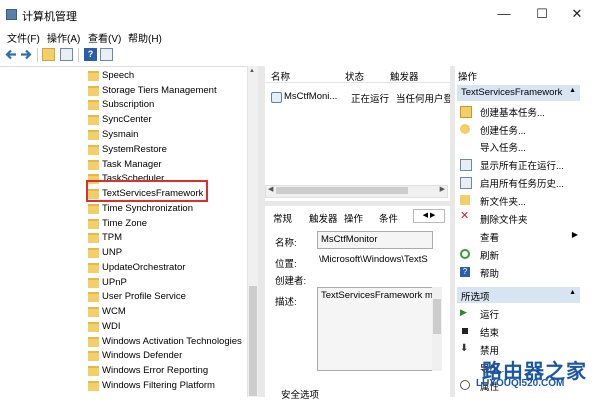 The image size is (593, 401). Describe the element at coordinates (296, 37) in the screenshot. I see `menu-bar: 文件(F) 操作(A) 查看(V) 帮助(H)` at that location.